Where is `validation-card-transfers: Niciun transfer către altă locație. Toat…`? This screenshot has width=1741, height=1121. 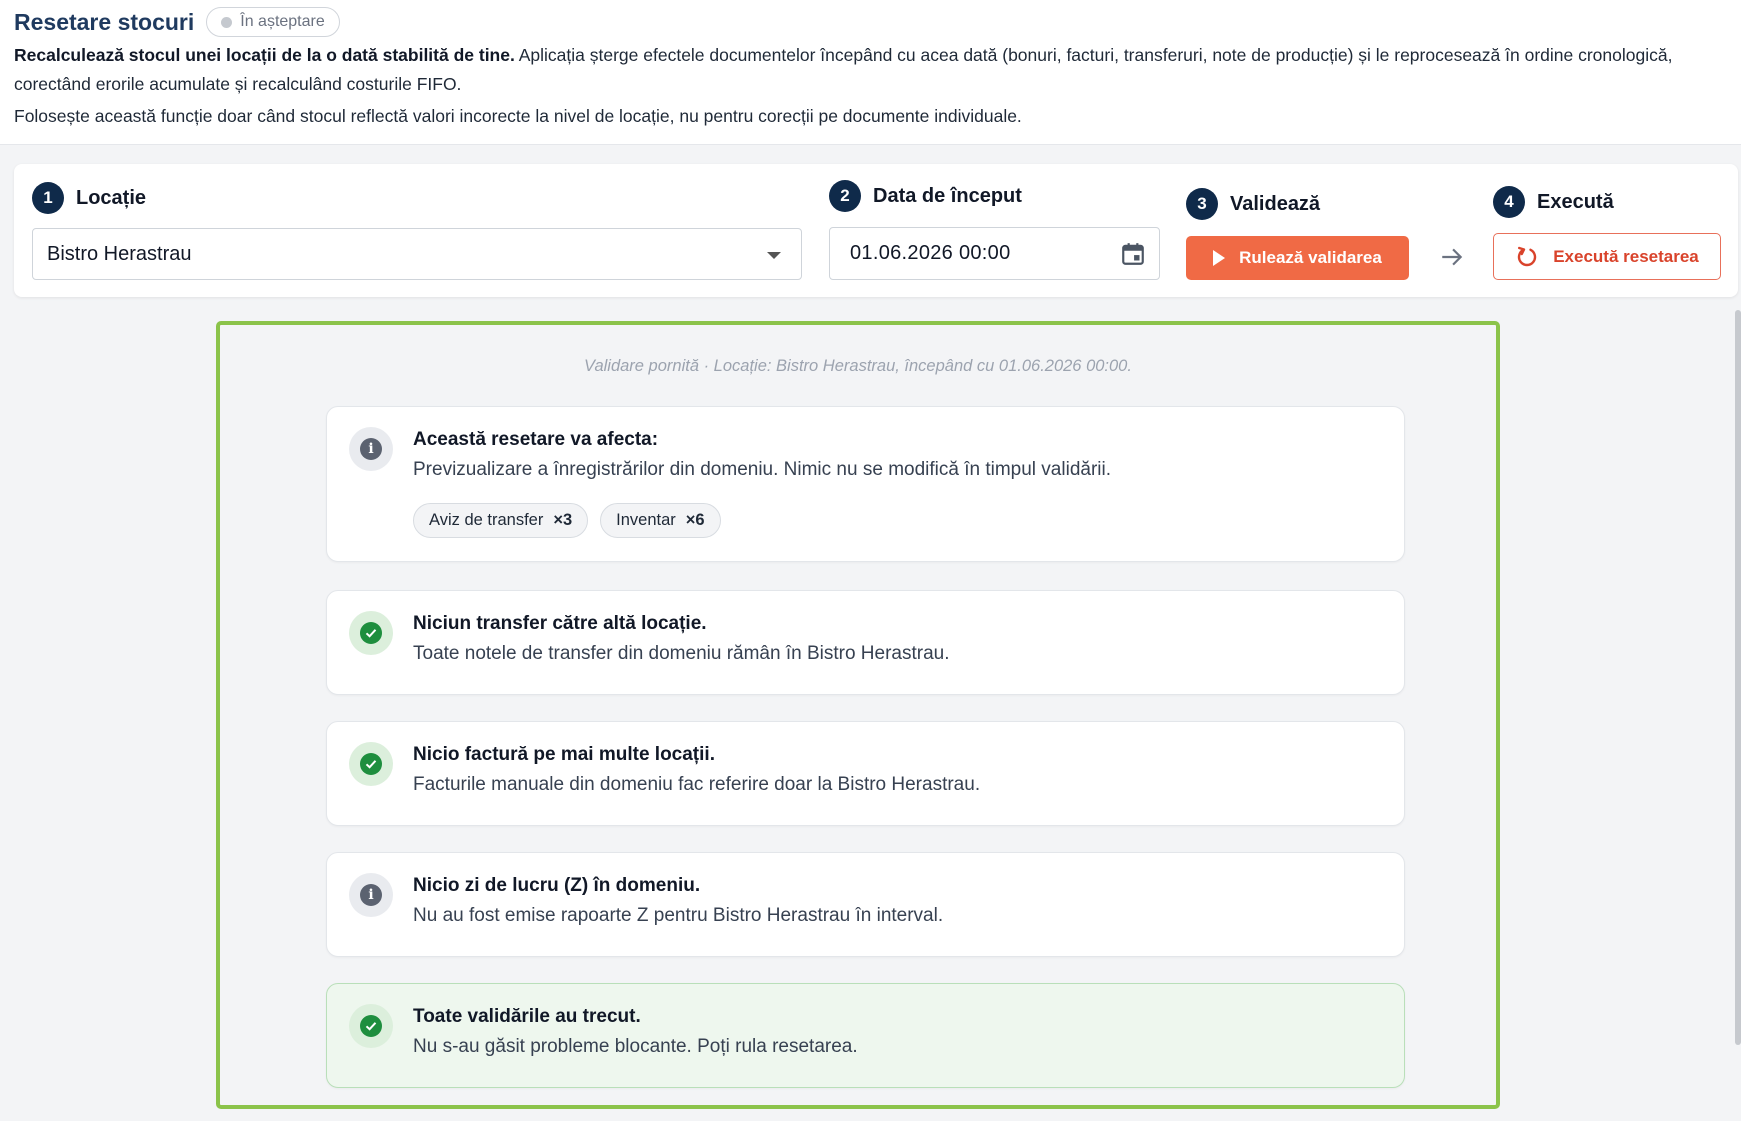
validation-card-transfers: Niciun transfer către altă locație. Toat… is located at coordinates (865, 642).